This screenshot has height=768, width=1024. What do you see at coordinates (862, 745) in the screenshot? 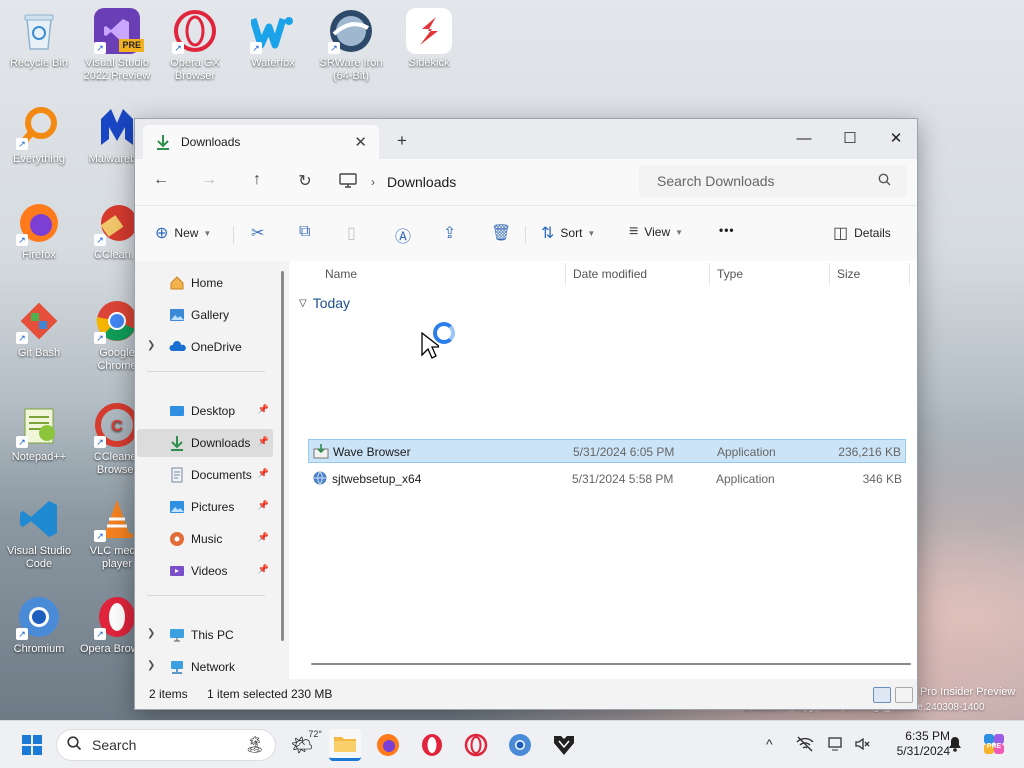
I see `sound-muted-icon` at bounding box center [862, 745].